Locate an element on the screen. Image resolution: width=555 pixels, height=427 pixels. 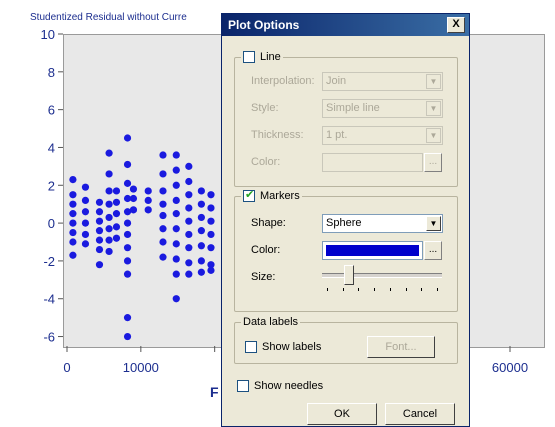
show-labels-checkbox: Show labels is located at coordinates (283, 347).